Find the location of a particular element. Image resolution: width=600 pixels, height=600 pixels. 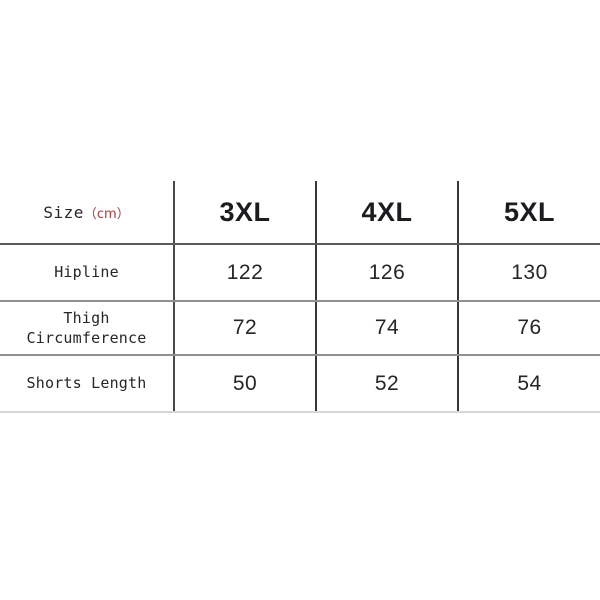

size-label-4xl: 4XL is located at coordinates (387, 211).